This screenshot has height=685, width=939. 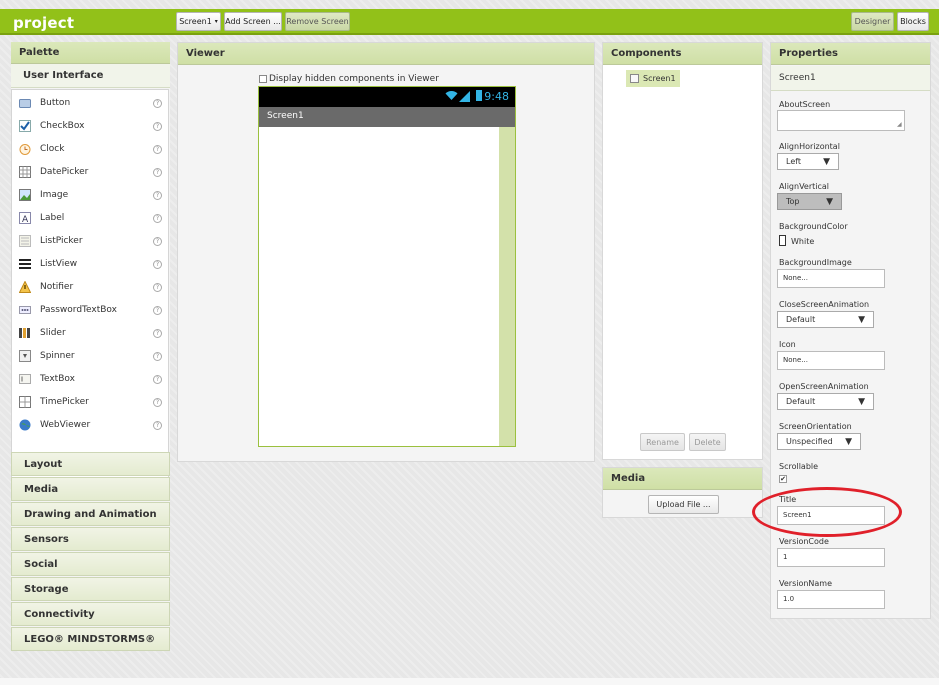 I want to click on palette-item-label: Image, so click(x=54, y=195).